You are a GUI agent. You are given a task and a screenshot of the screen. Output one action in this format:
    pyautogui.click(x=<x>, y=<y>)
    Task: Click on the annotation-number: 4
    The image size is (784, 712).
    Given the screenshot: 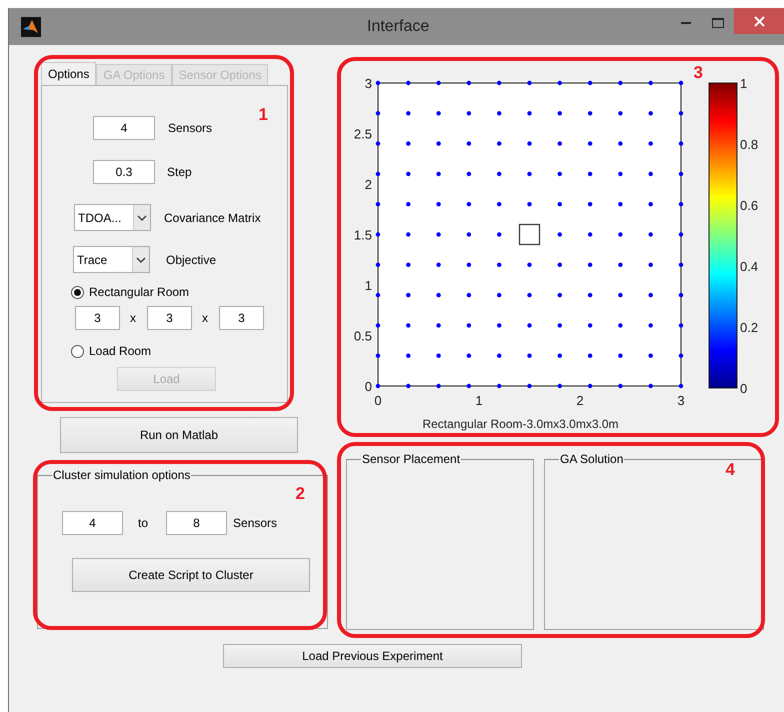 What is the action you would take?
    pyautogui.click(x=730, y=470)
    